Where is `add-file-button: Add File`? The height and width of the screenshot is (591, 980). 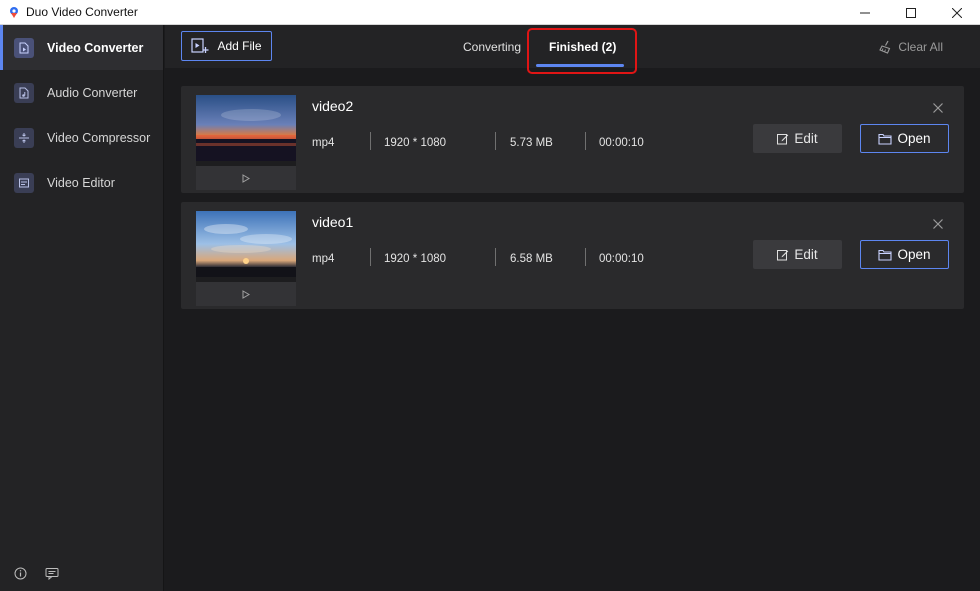
add-file-button: Add File is located at coordinates (226, 46).